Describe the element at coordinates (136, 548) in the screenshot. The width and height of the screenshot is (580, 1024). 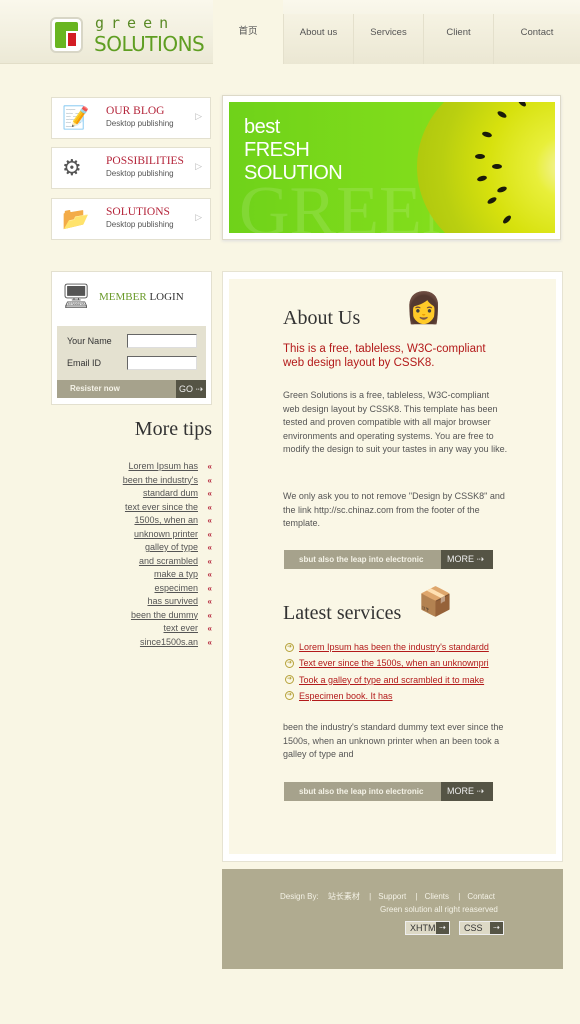
I see `tip-item: galley of type «` at that location.